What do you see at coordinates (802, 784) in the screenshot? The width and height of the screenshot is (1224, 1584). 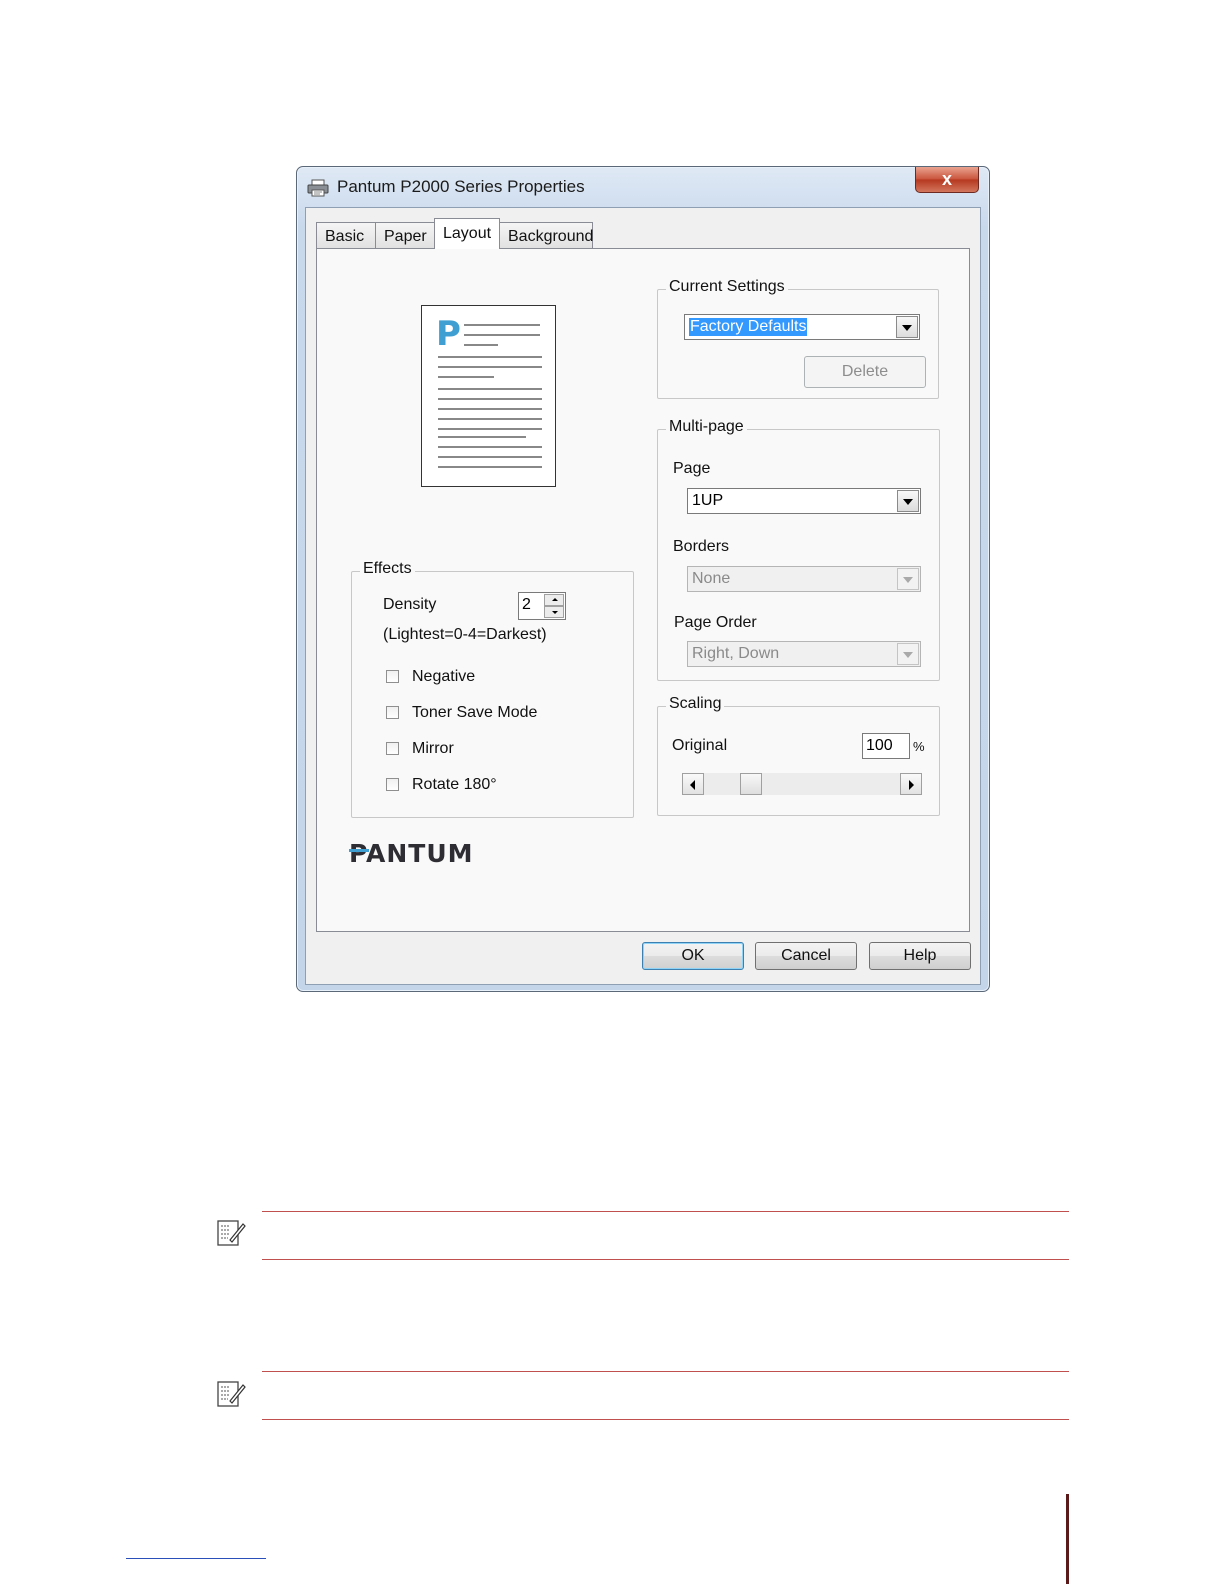 I see `scaling-slider` at bounding box center [802, 784].